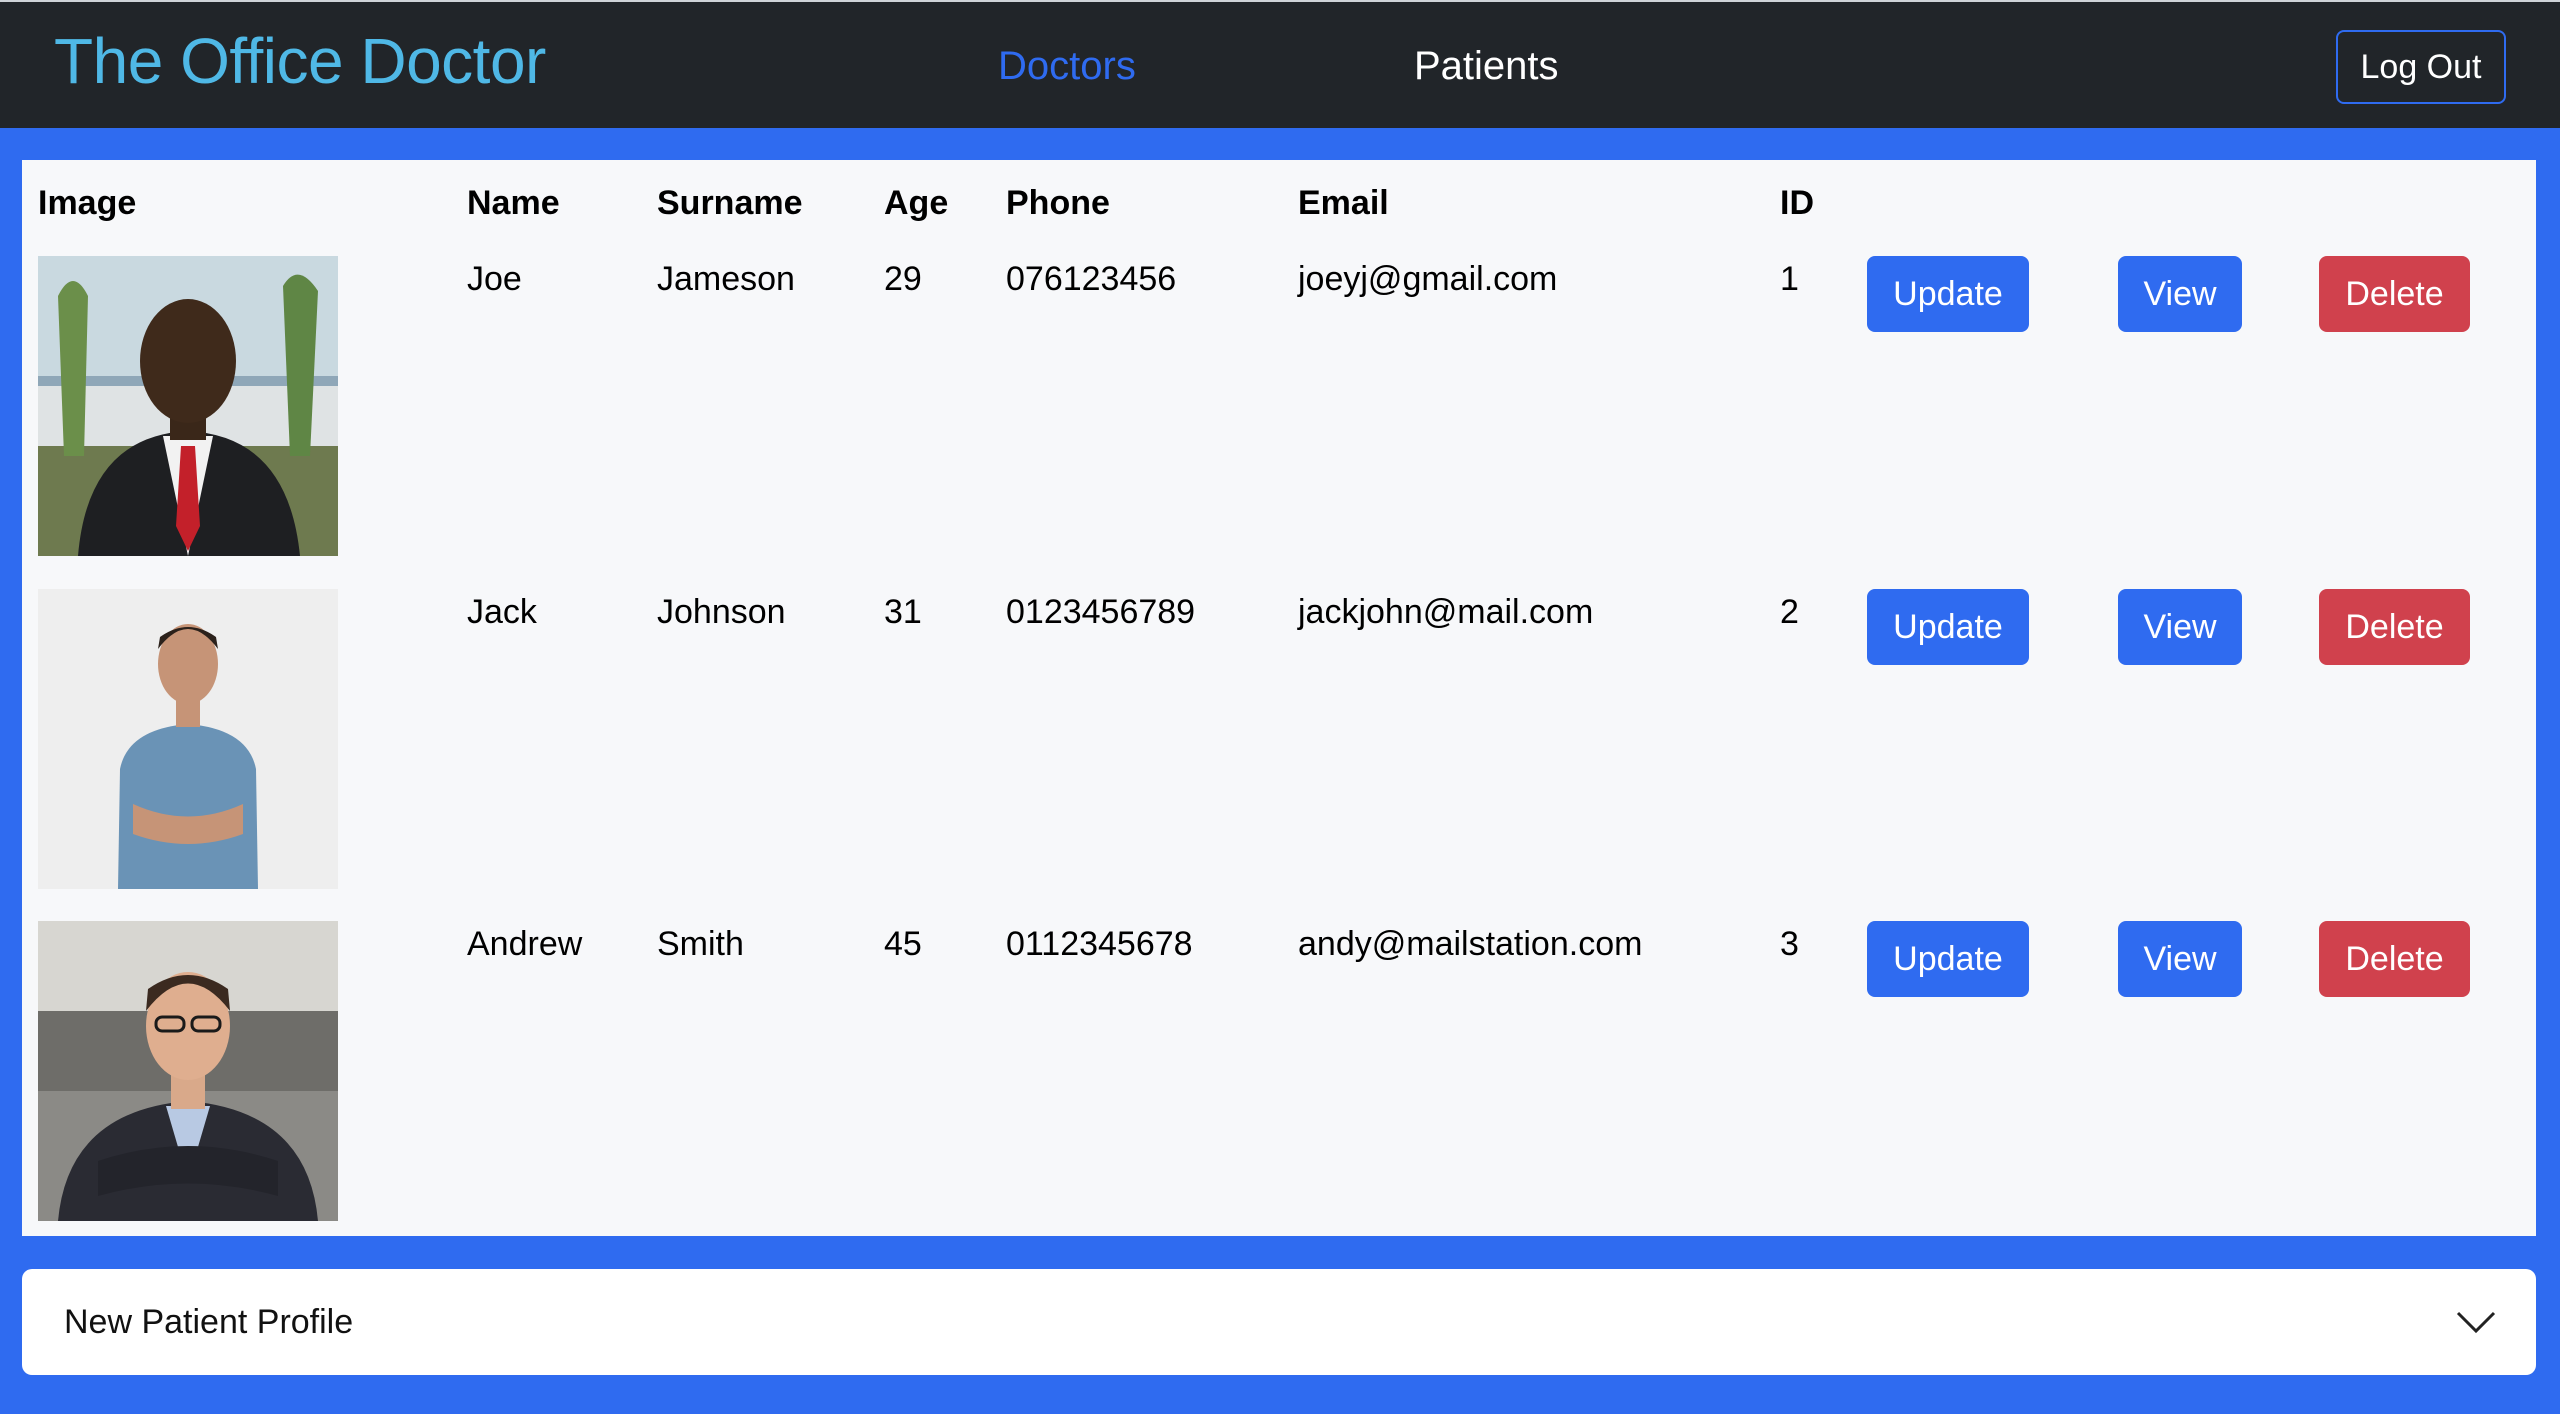 The width and height of the screenshot is (2560, 1414). What do you see at coordinates (1099, 944) in the screenshot?
I see `cell-phone: 0112345678` at bounding box center [1099, 944].